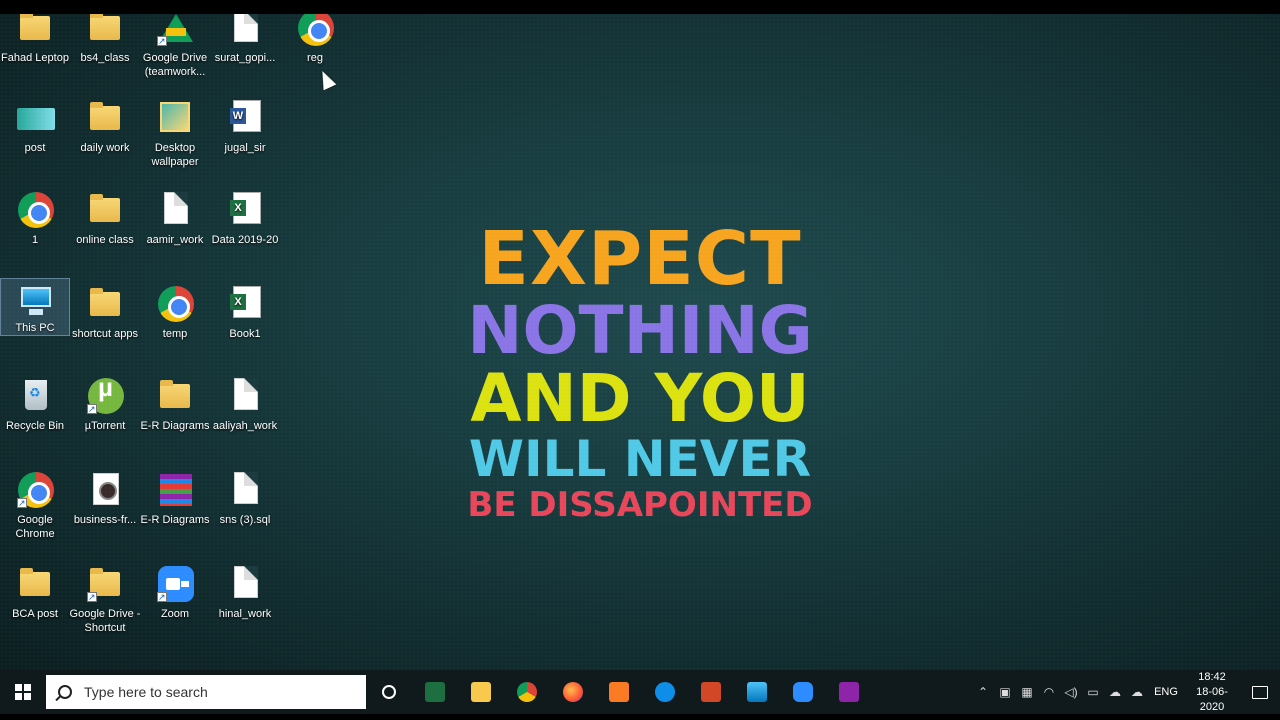 This screenshot has width=1280, height=720. Describe the element at coordinates (245, 334) in the screenshot. I see `icon-label: Book1` at that location.